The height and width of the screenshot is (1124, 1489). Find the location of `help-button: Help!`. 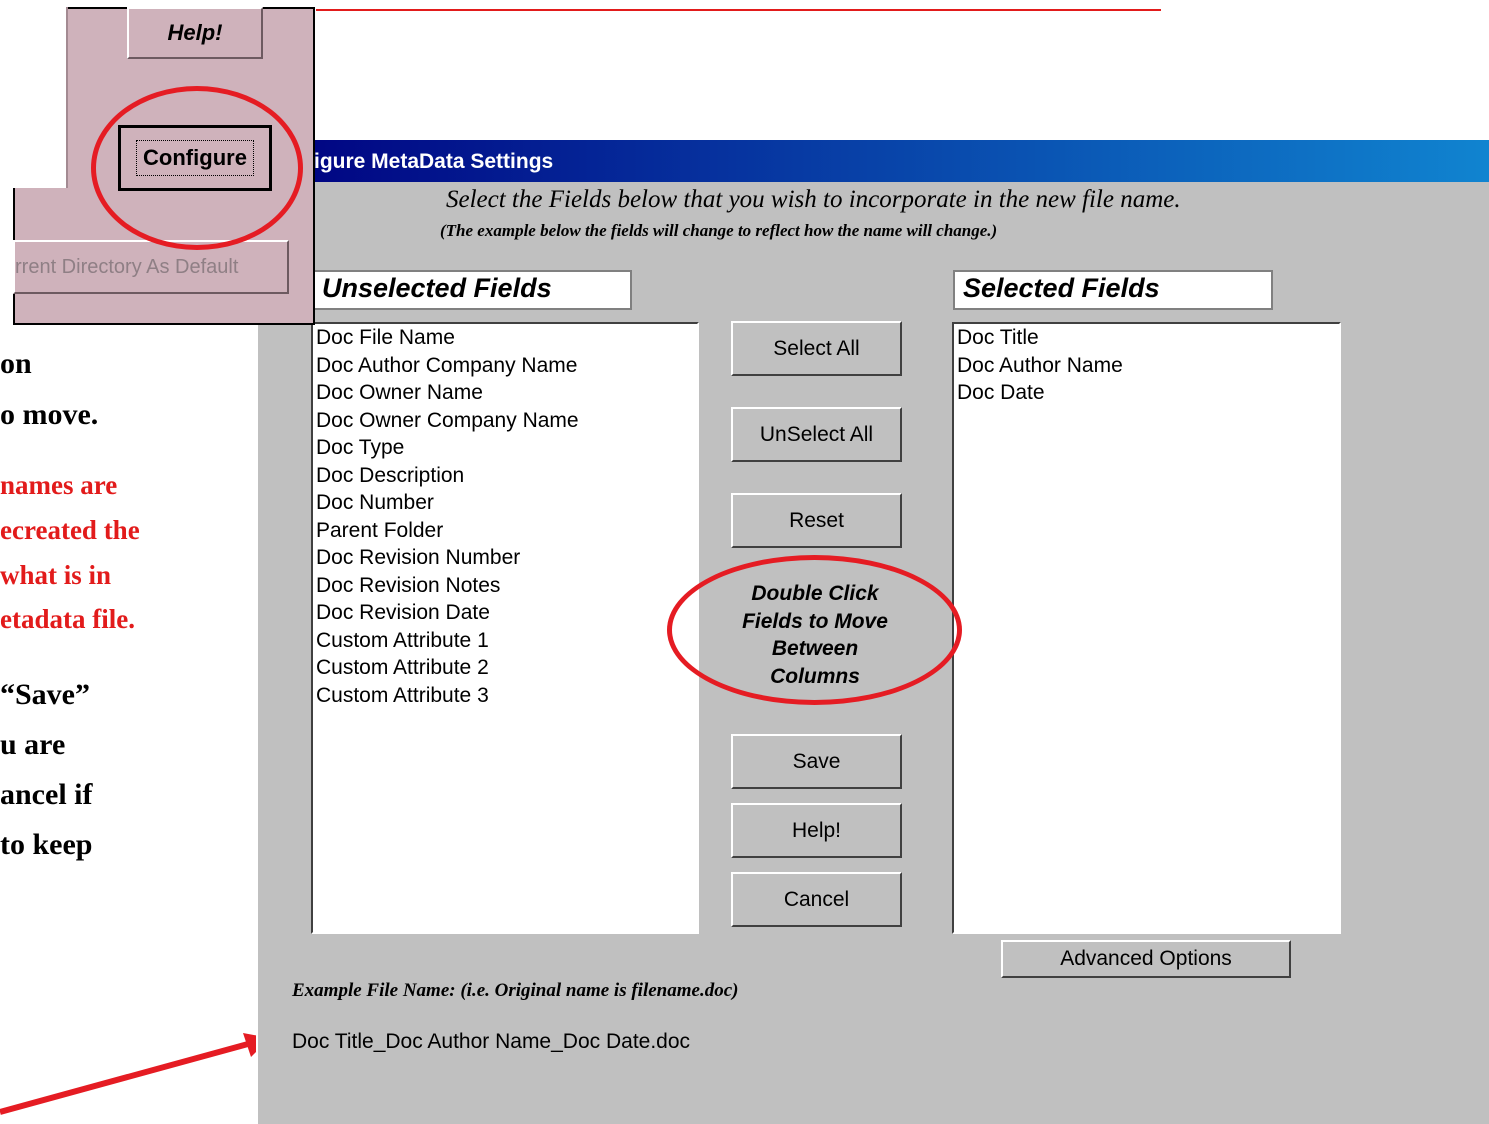

help-button: Help! is located at coordinates (816, 830).